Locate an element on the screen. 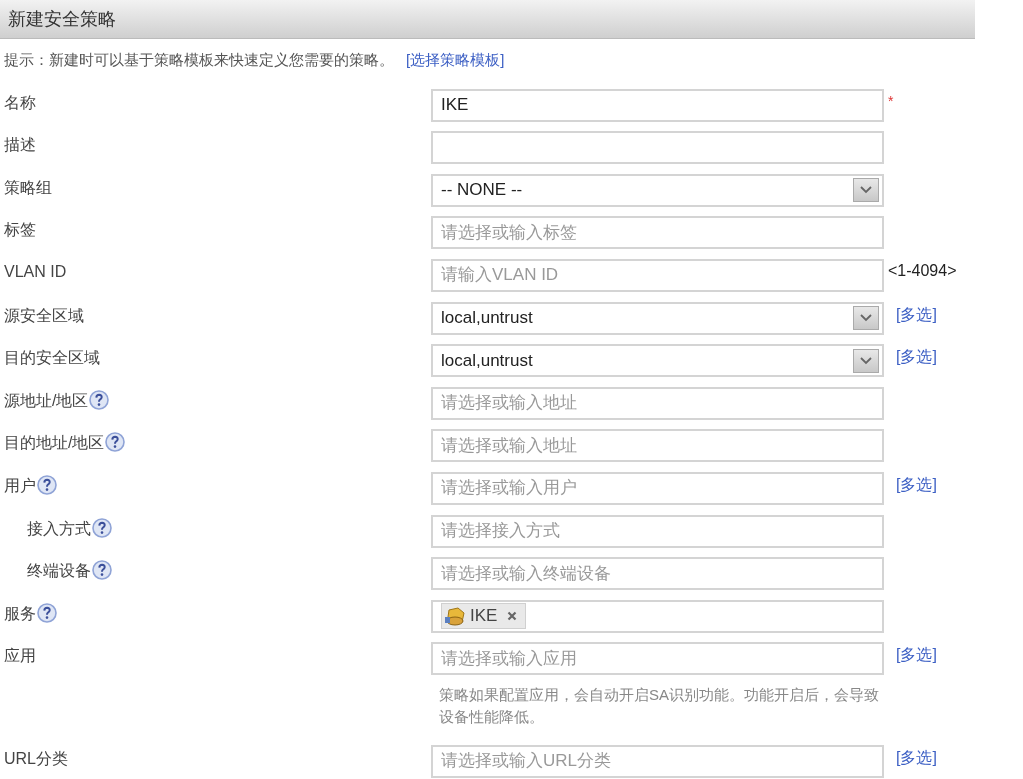 The image size is (1023, 779). service-icon is located at coordinates (455, 616).